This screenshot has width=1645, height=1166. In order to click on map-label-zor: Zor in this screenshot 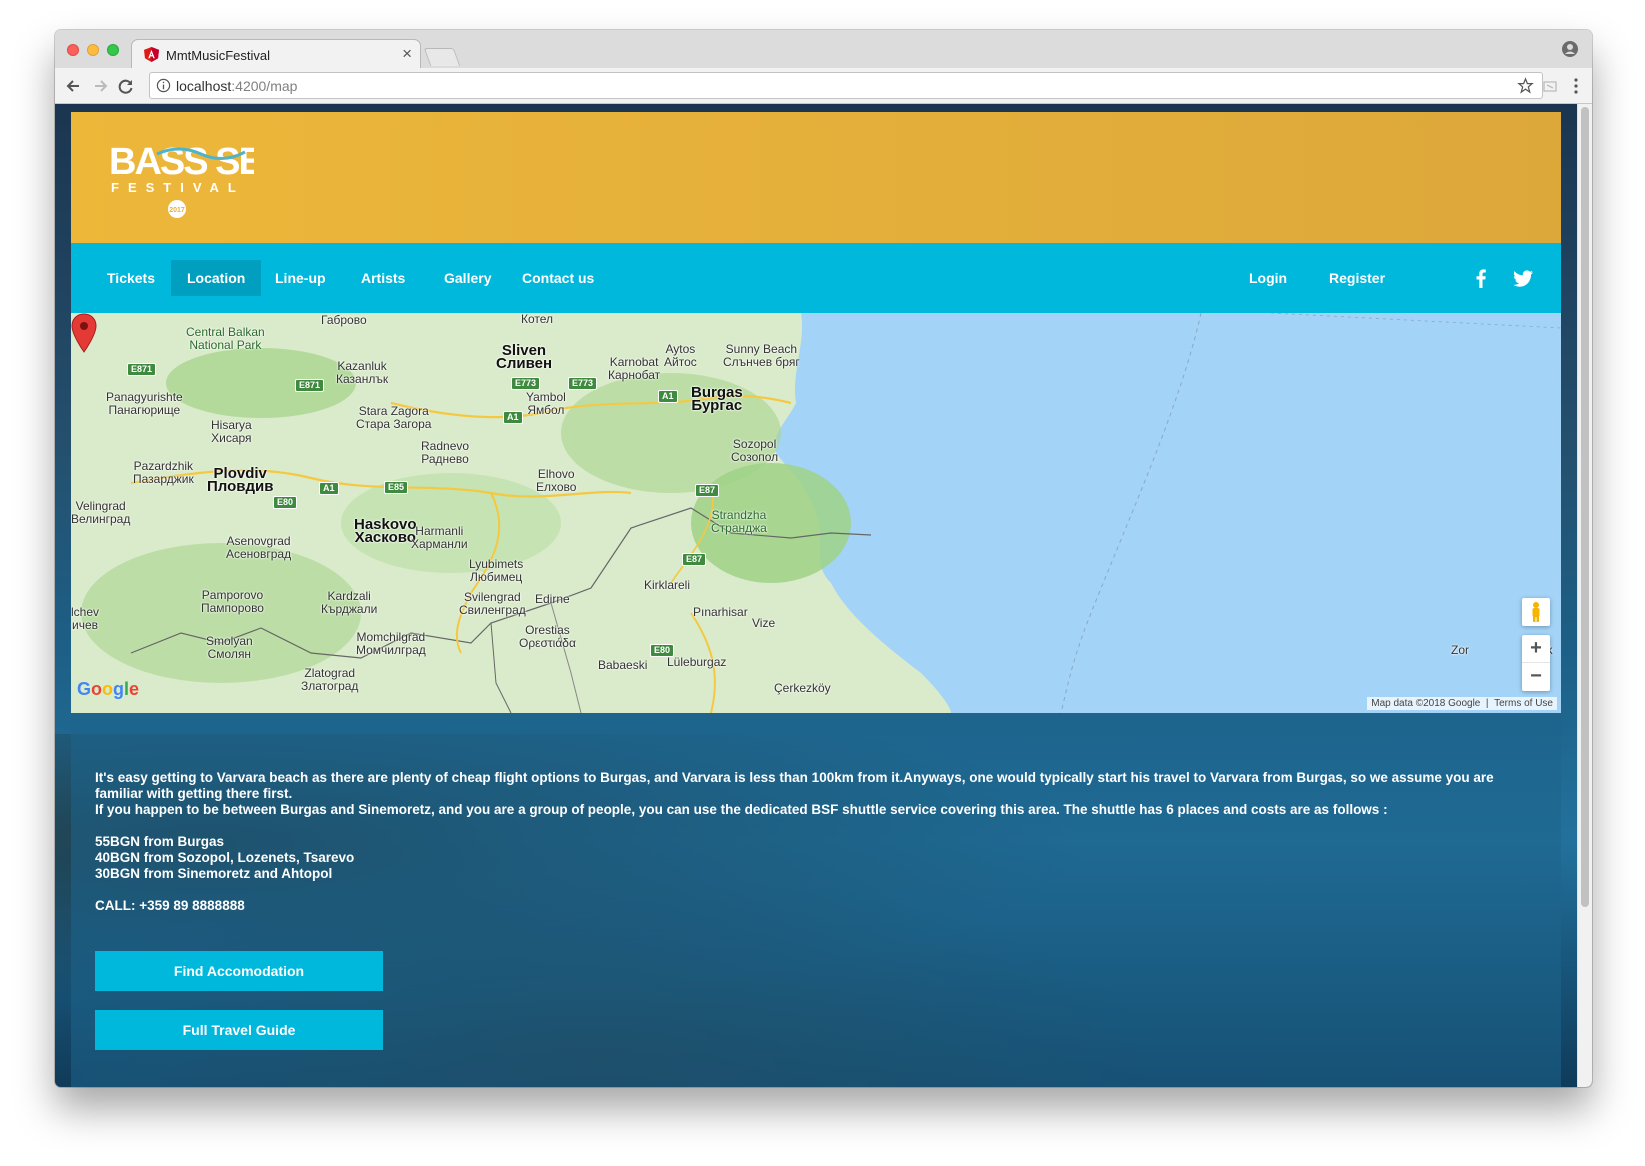, I will do `click(1460, 650)`.